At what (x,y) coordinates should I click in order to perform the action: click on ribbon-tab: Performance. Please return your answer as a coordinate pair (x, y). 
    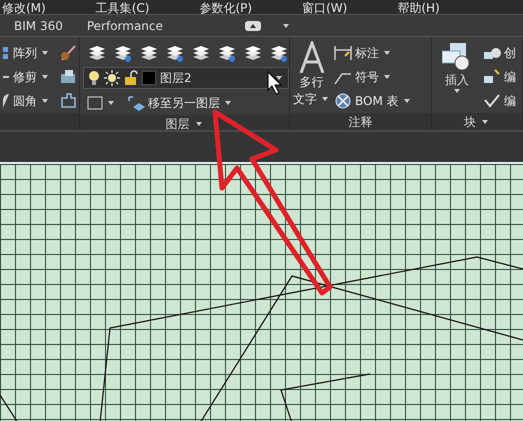
    Looking at the image, I should click on (124, 25).